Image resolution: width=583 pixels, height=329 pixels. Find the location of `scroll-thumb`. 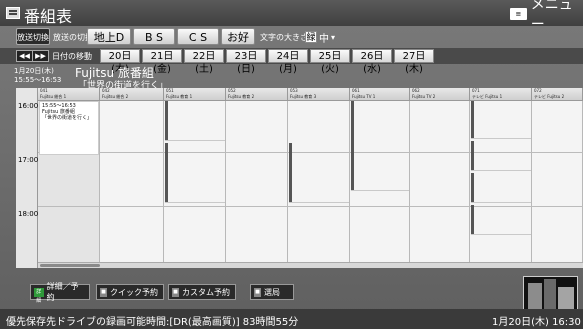

scroll-thumb is located at coordinates (70, 265).